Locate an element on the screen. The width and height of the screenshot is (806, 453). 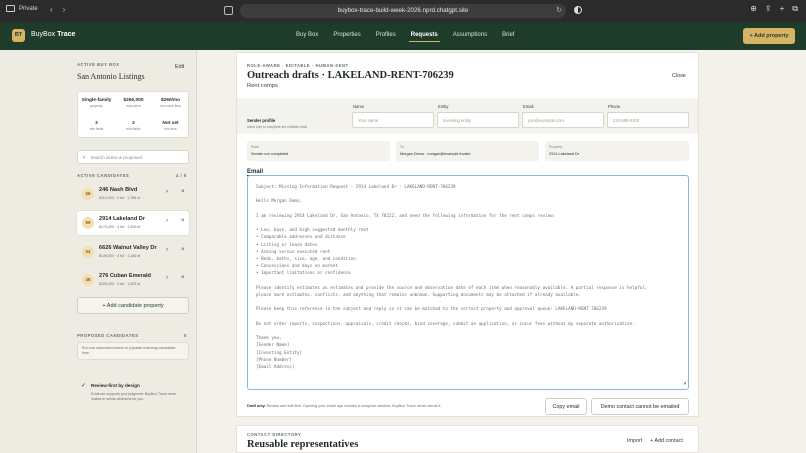
panel-eyebrow: ROLE-AWARE · EDITABLE · HUMAN-SENT is located at coordinates (298, 65).